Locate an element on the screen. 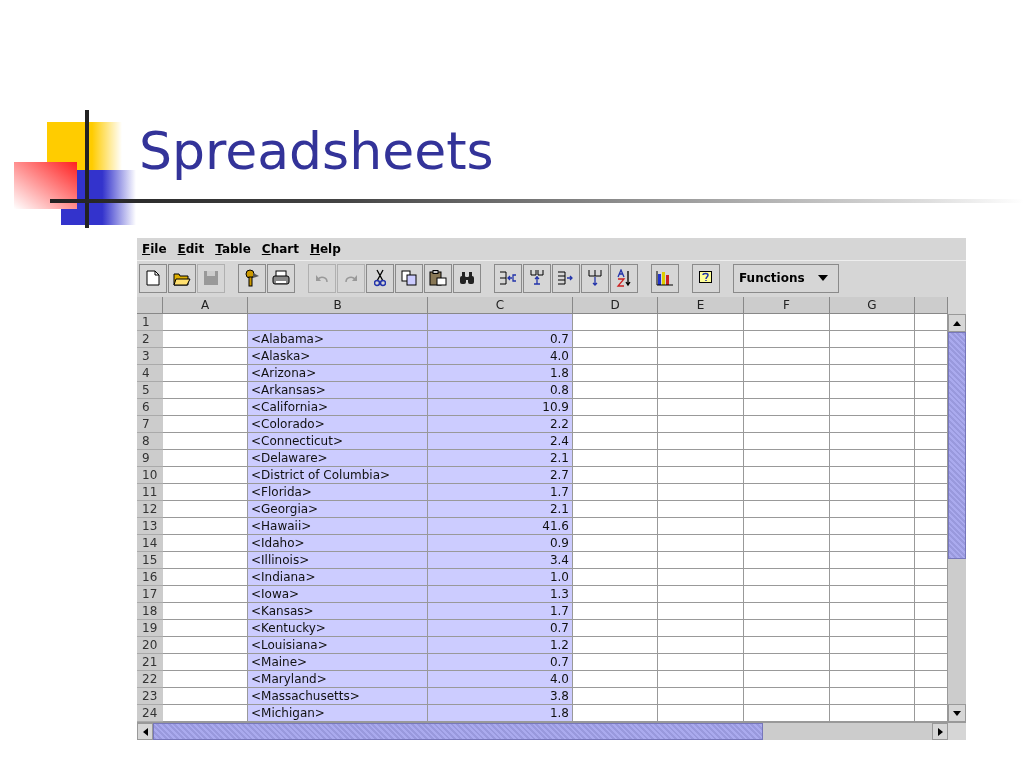 The image size is (1024, 768). table-cell: <California> is located at coordinates (338, 407).